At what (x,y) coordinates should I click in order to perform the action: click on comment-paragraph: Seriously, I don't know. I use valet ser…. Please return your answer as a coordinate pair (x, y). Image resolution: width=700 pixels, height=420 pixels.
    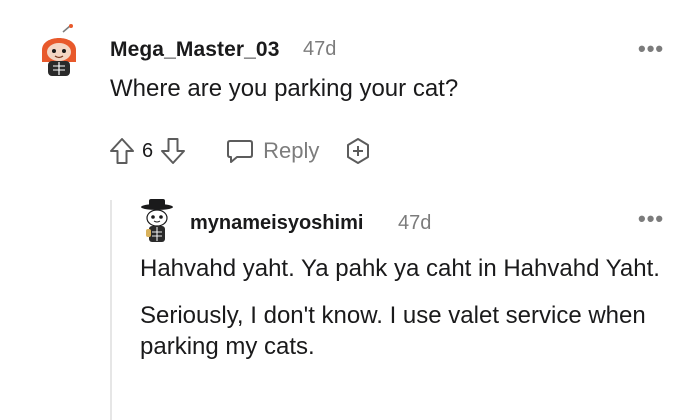
    Looking at the image, I should click on (393, 331).